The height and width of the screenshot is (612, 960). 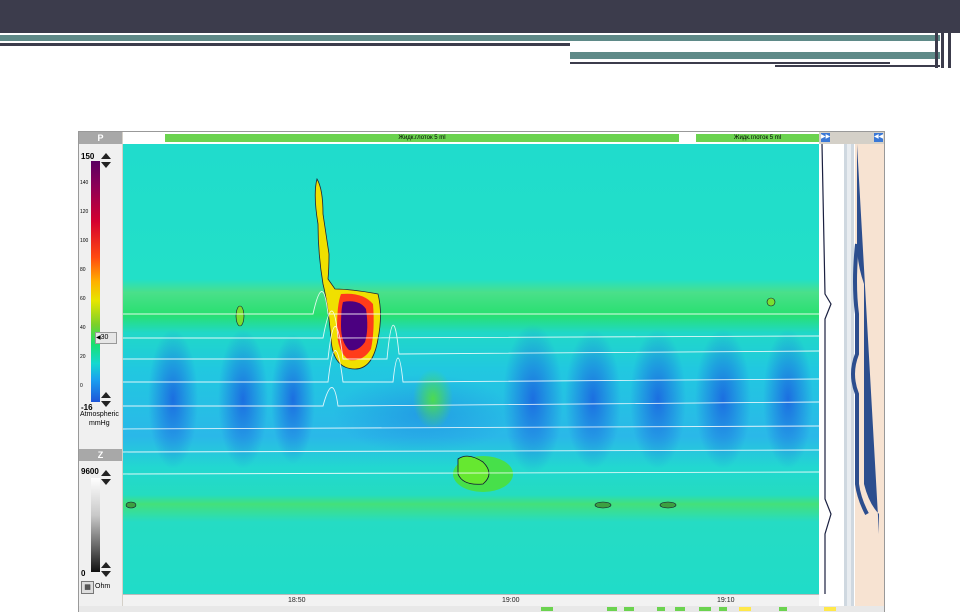 I want to click on pressure-tick: 20, so click(x=83, y=357).